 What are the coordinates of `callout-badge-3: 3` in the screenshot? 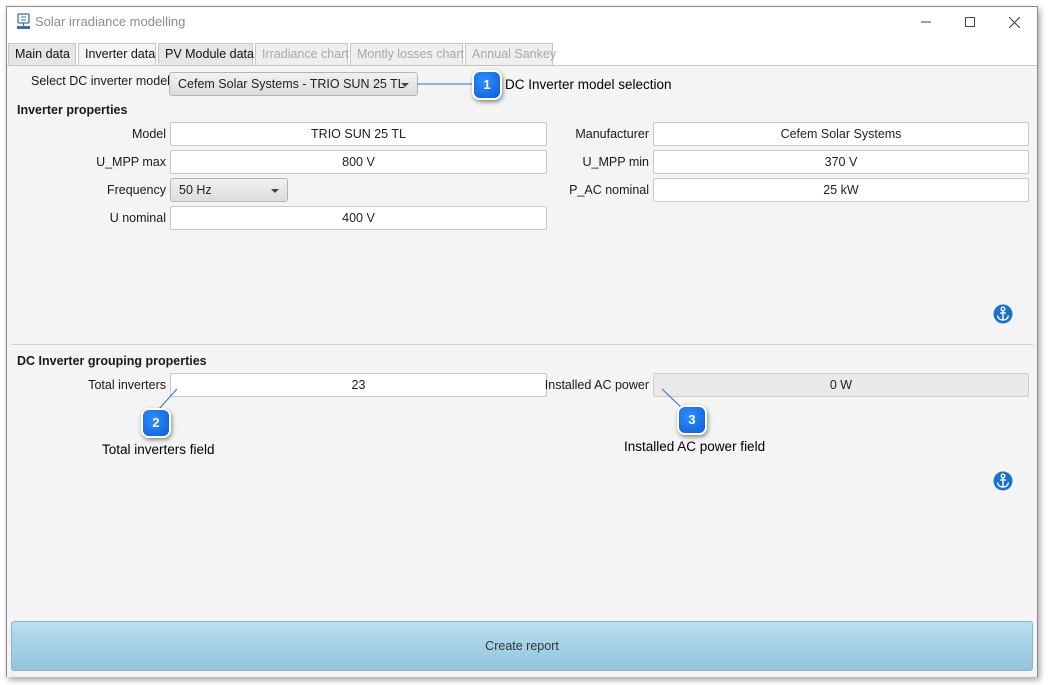 It's located at (692, 420).